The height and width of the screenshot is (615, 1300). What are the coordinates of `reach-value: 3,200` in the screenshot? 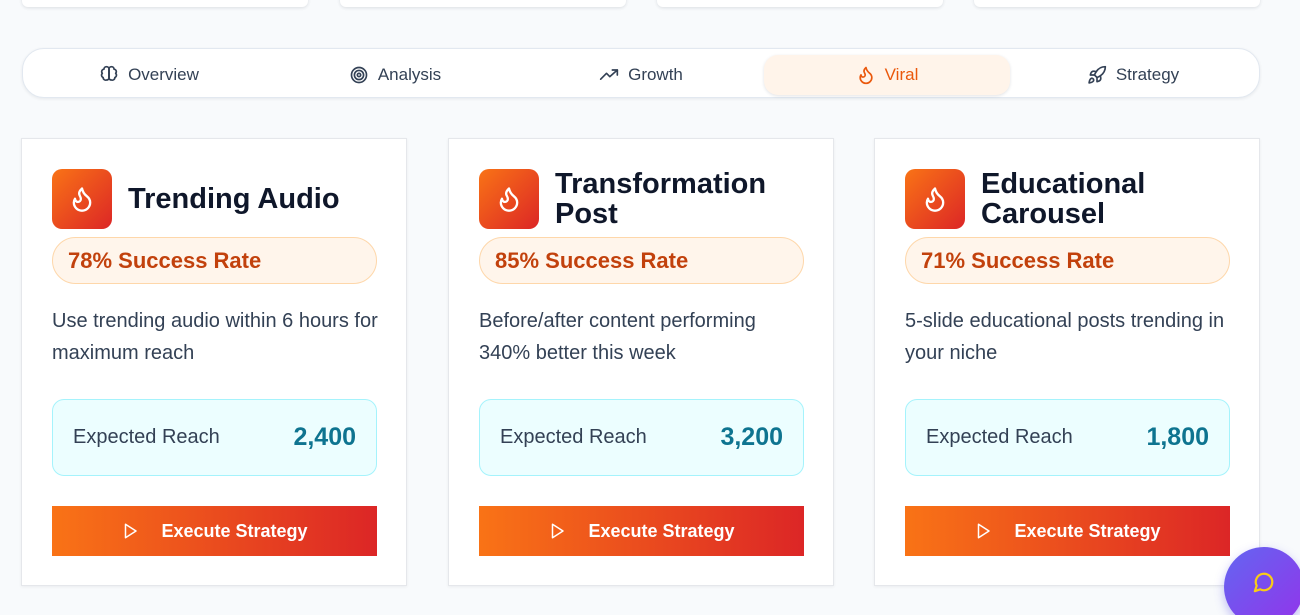 It's located at (751, 437).